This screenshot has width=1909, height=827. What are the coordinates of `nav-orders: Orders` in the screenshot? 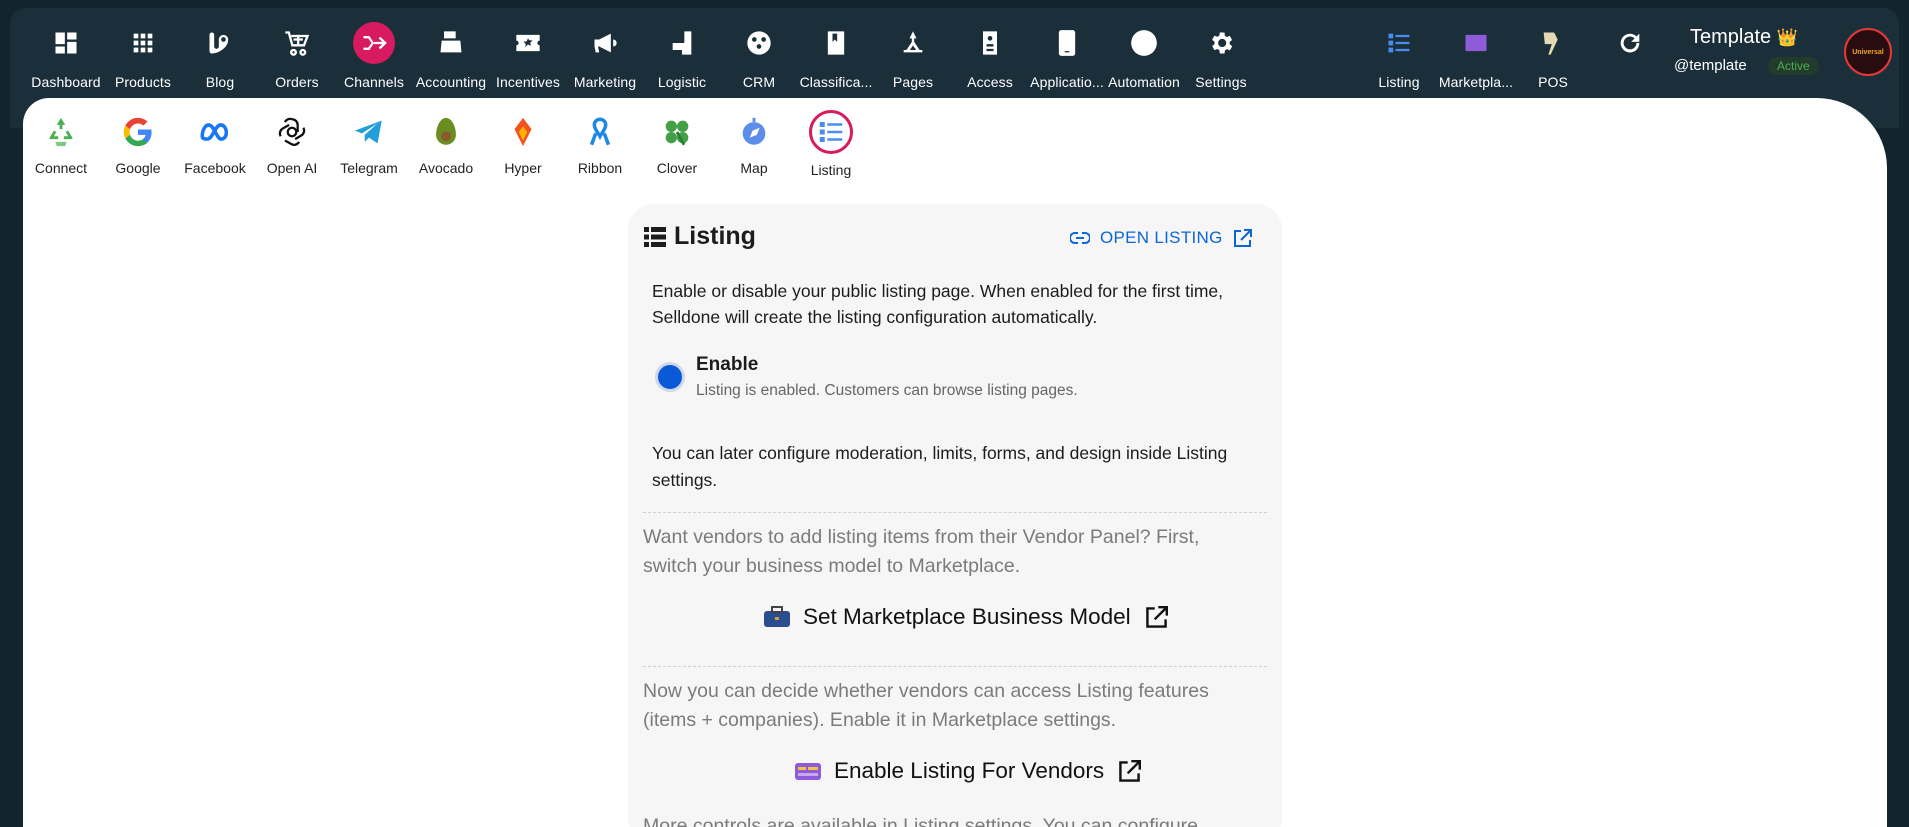 It's located at (297, 57).